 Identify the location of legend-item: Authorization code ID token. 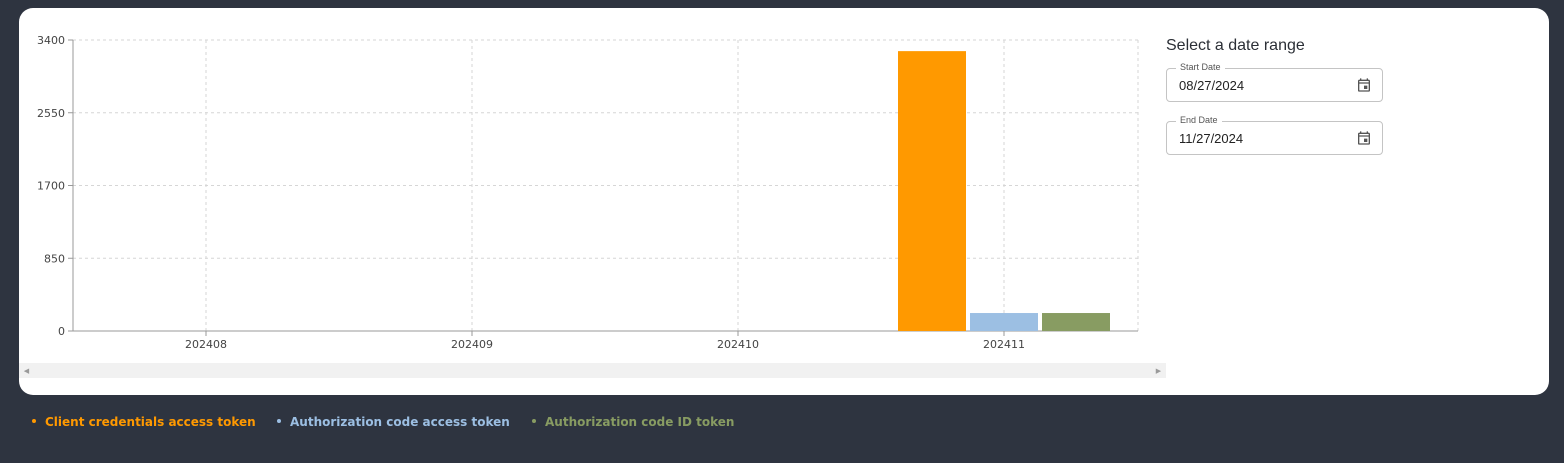
(633, 422).